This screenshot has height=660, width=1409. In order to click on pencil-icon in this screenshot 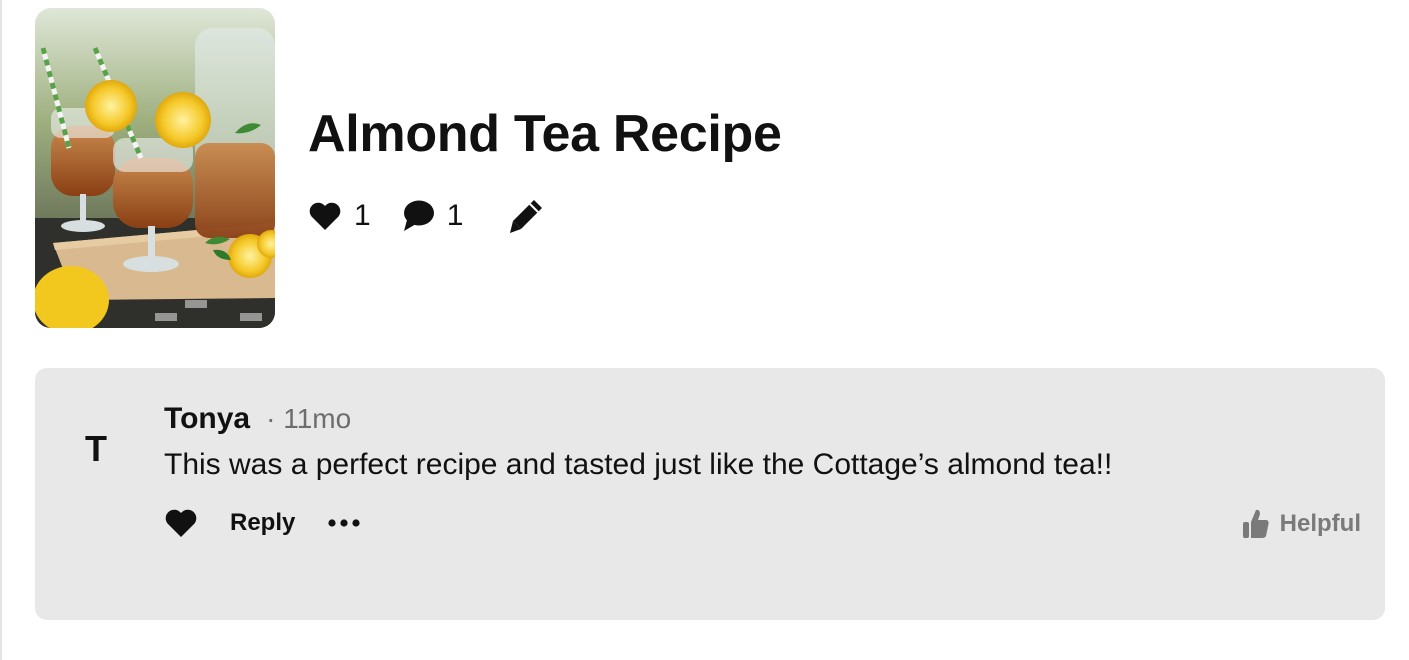, I will do `click(526, 216)`.